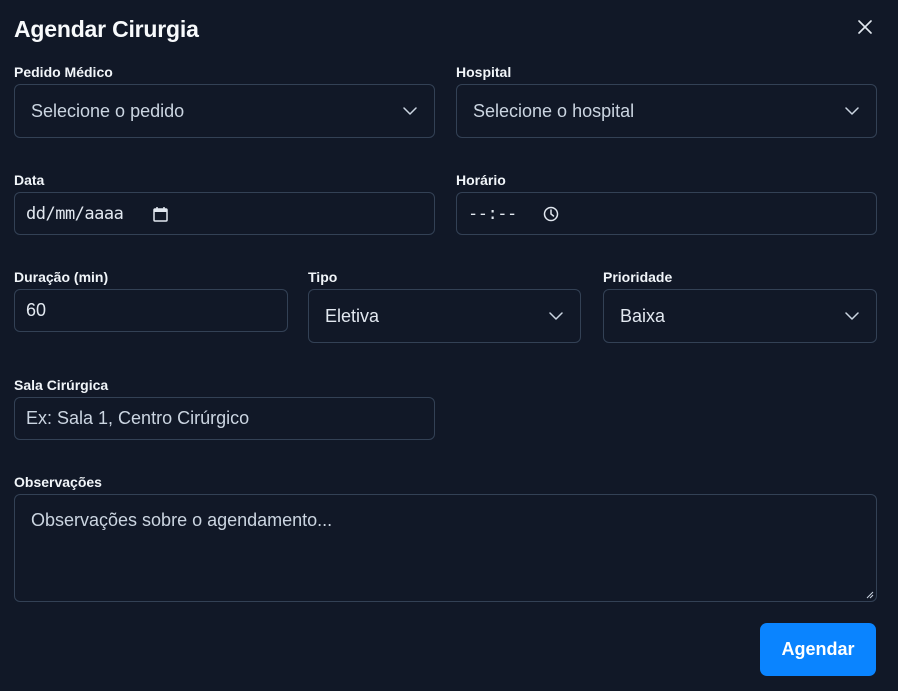  What do you see at coordinates (29, 180) in the screenshot?
I see `data-label: Data` at bounding box center [29, 180].